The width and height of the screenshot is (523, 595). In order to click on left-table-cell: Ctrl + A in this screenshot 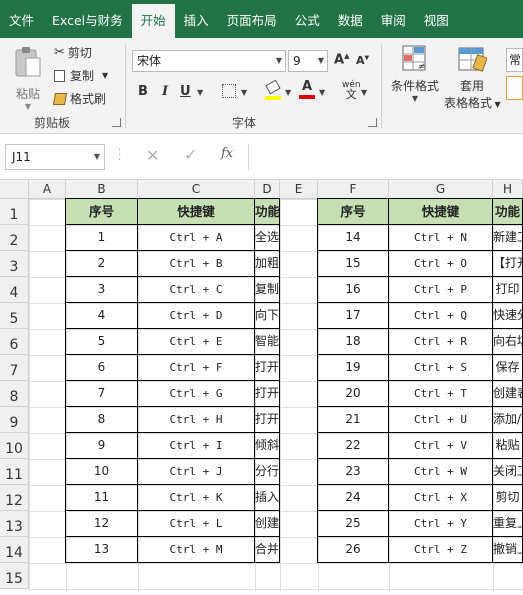, I will do `click(196, 238)`.